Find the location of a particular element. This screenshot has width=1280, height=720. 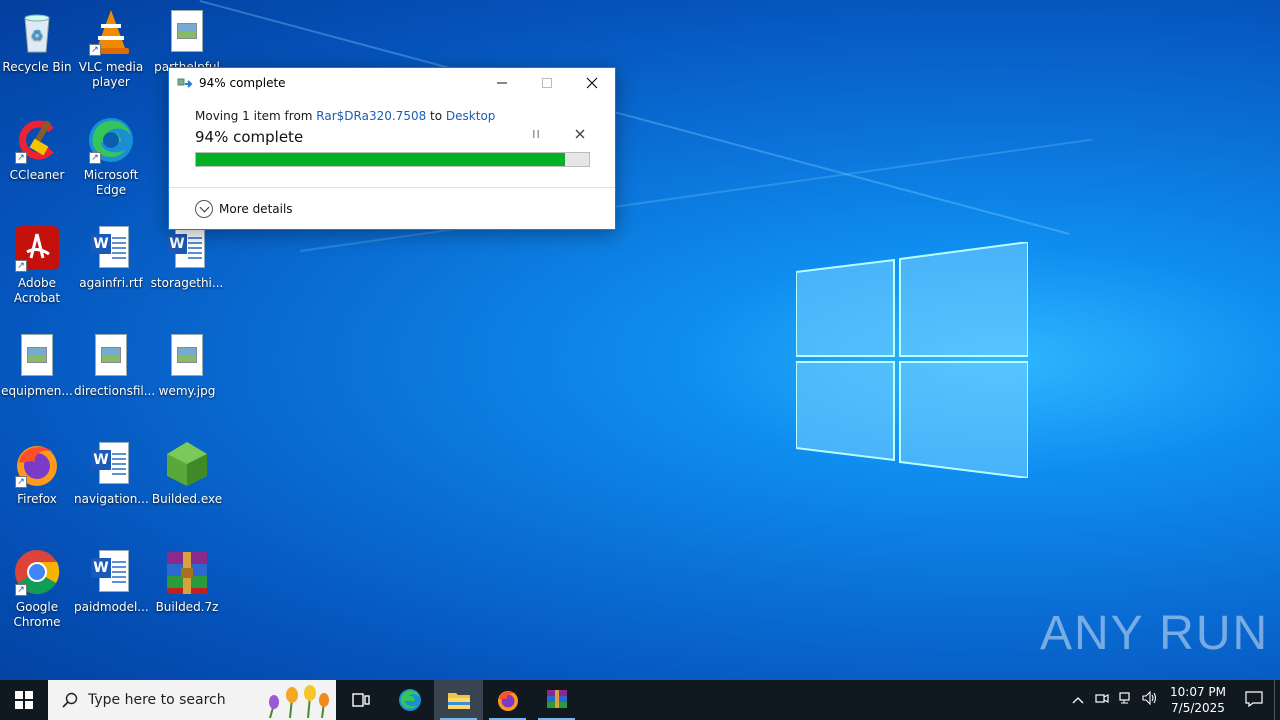

folder-icon is located at coordinates (458, 701).